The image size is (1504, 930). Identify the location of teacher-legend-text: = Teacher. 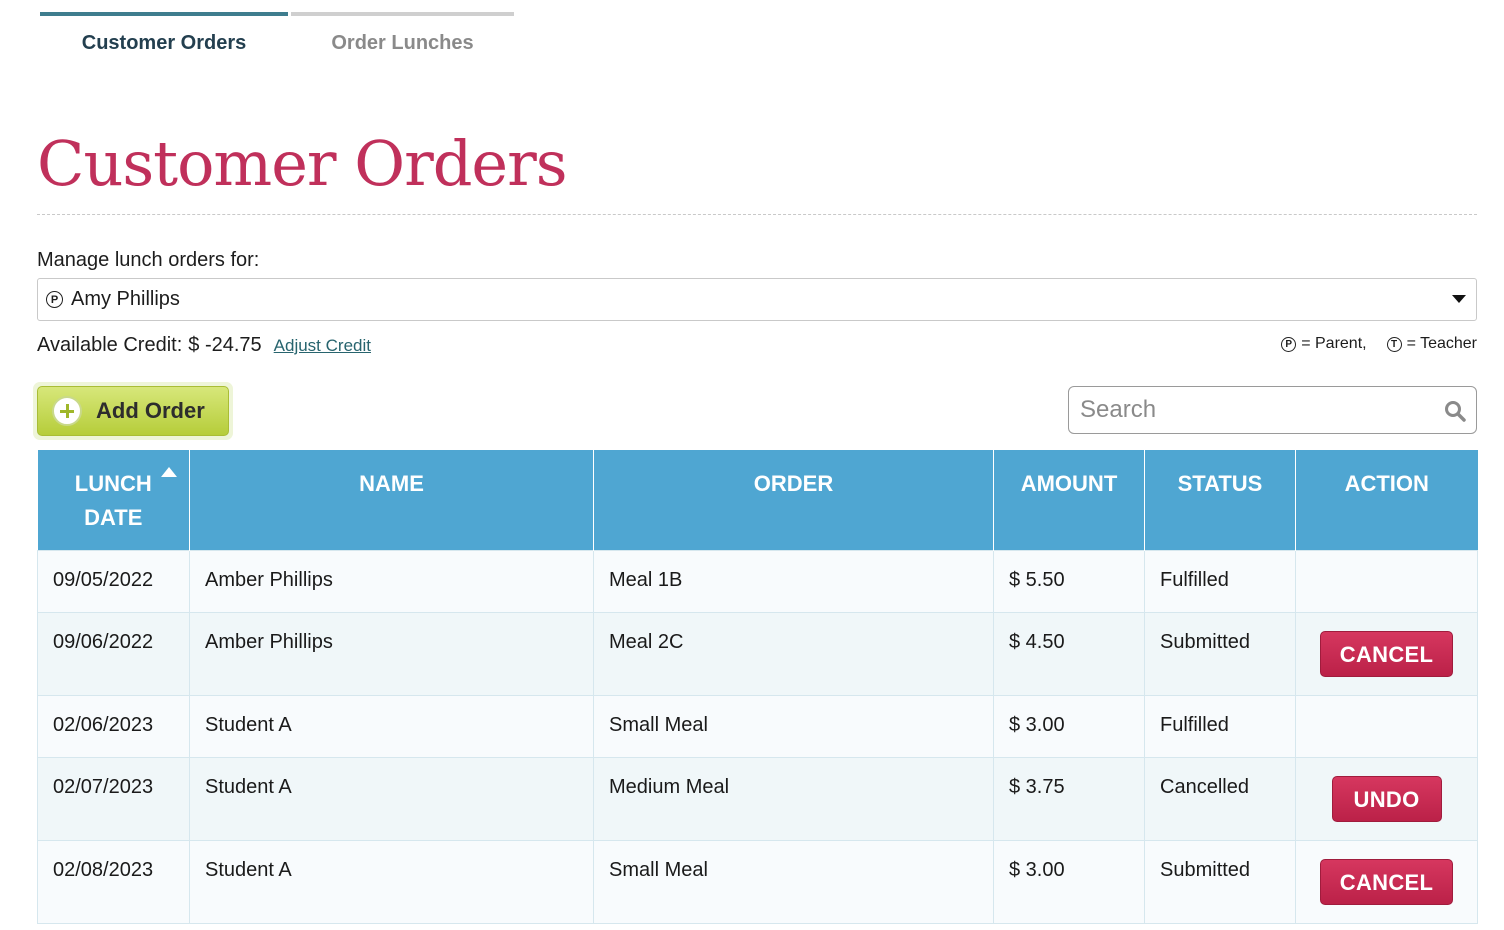
(1441, 343).